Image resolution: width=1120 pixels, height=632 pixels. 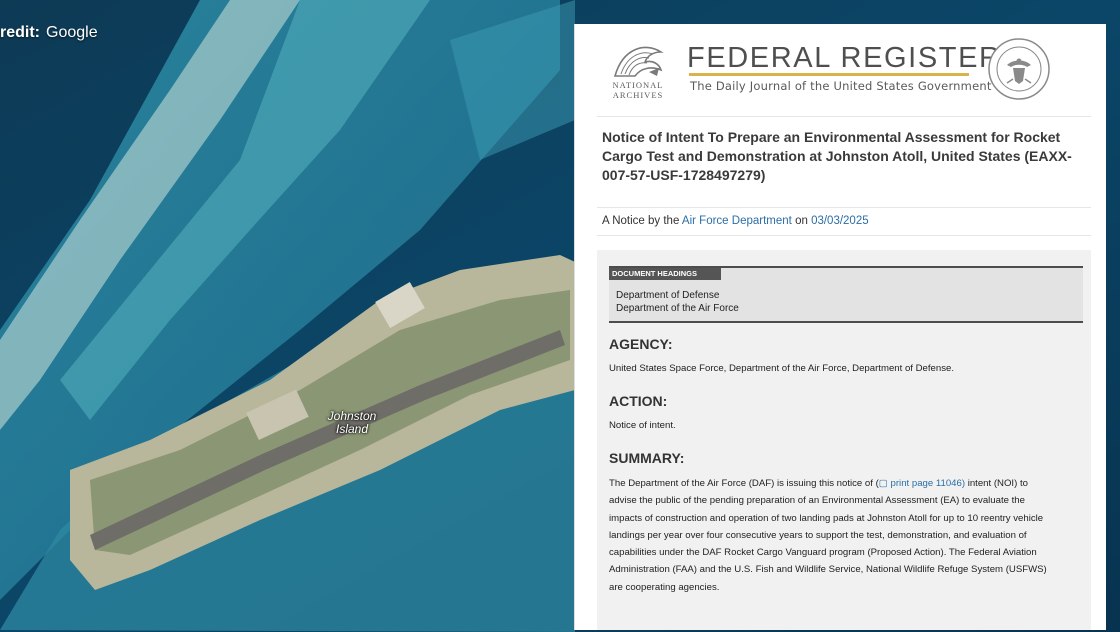 I want to click on title-divider, so click(x=844, y=207).